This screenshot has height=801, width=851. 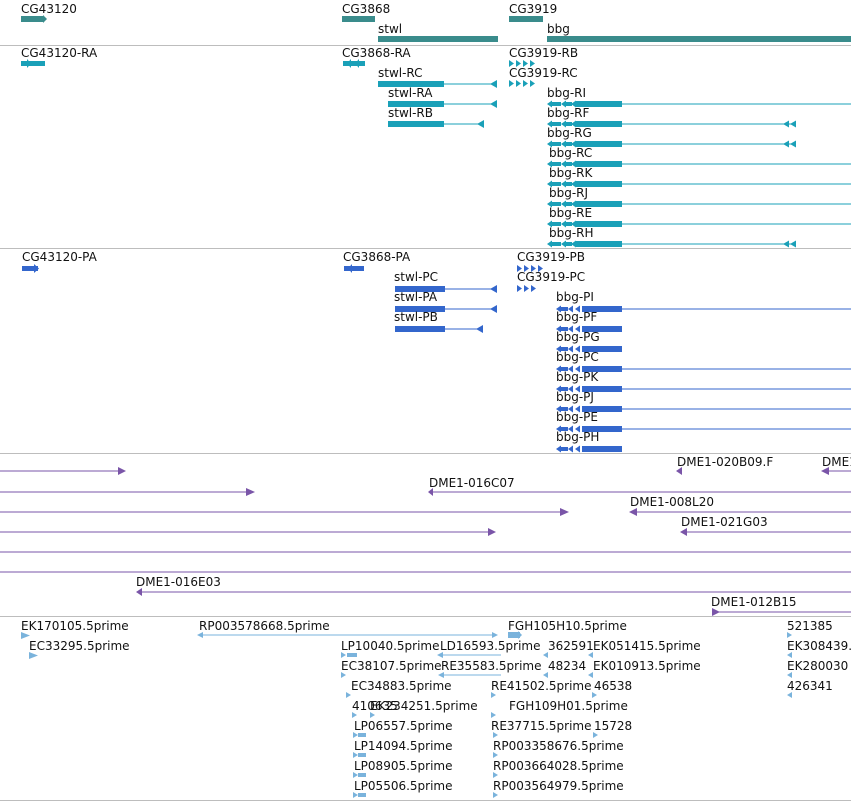 I want to click on est-label: EK010913.5prime, so click(x=647, y=666).